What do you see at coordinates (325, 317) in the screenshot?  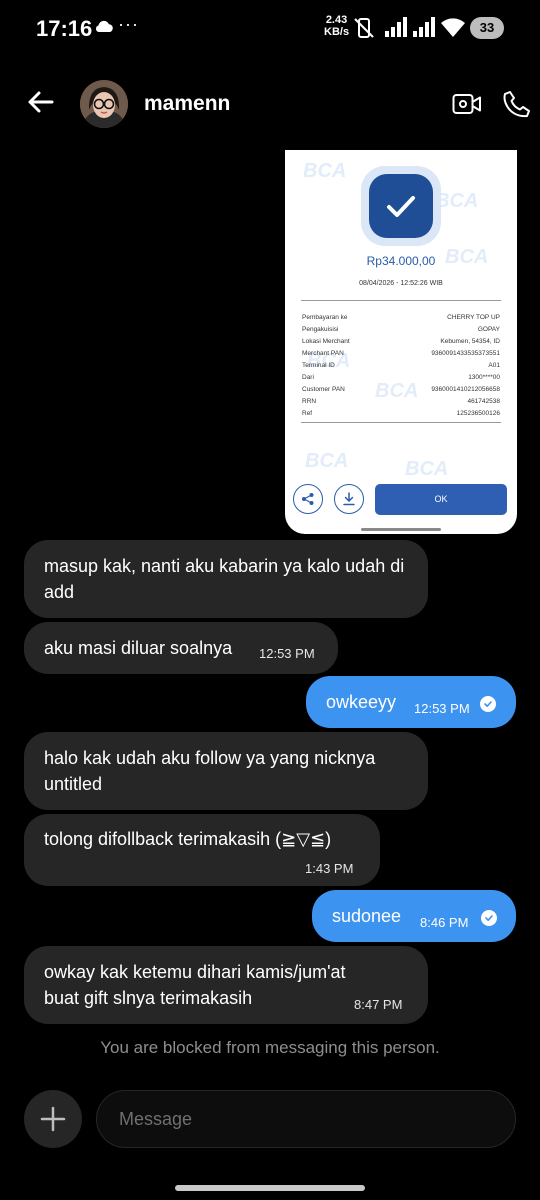 I see `receipt-row-label: Pembayaran ke` at bounding box center [325, 317].